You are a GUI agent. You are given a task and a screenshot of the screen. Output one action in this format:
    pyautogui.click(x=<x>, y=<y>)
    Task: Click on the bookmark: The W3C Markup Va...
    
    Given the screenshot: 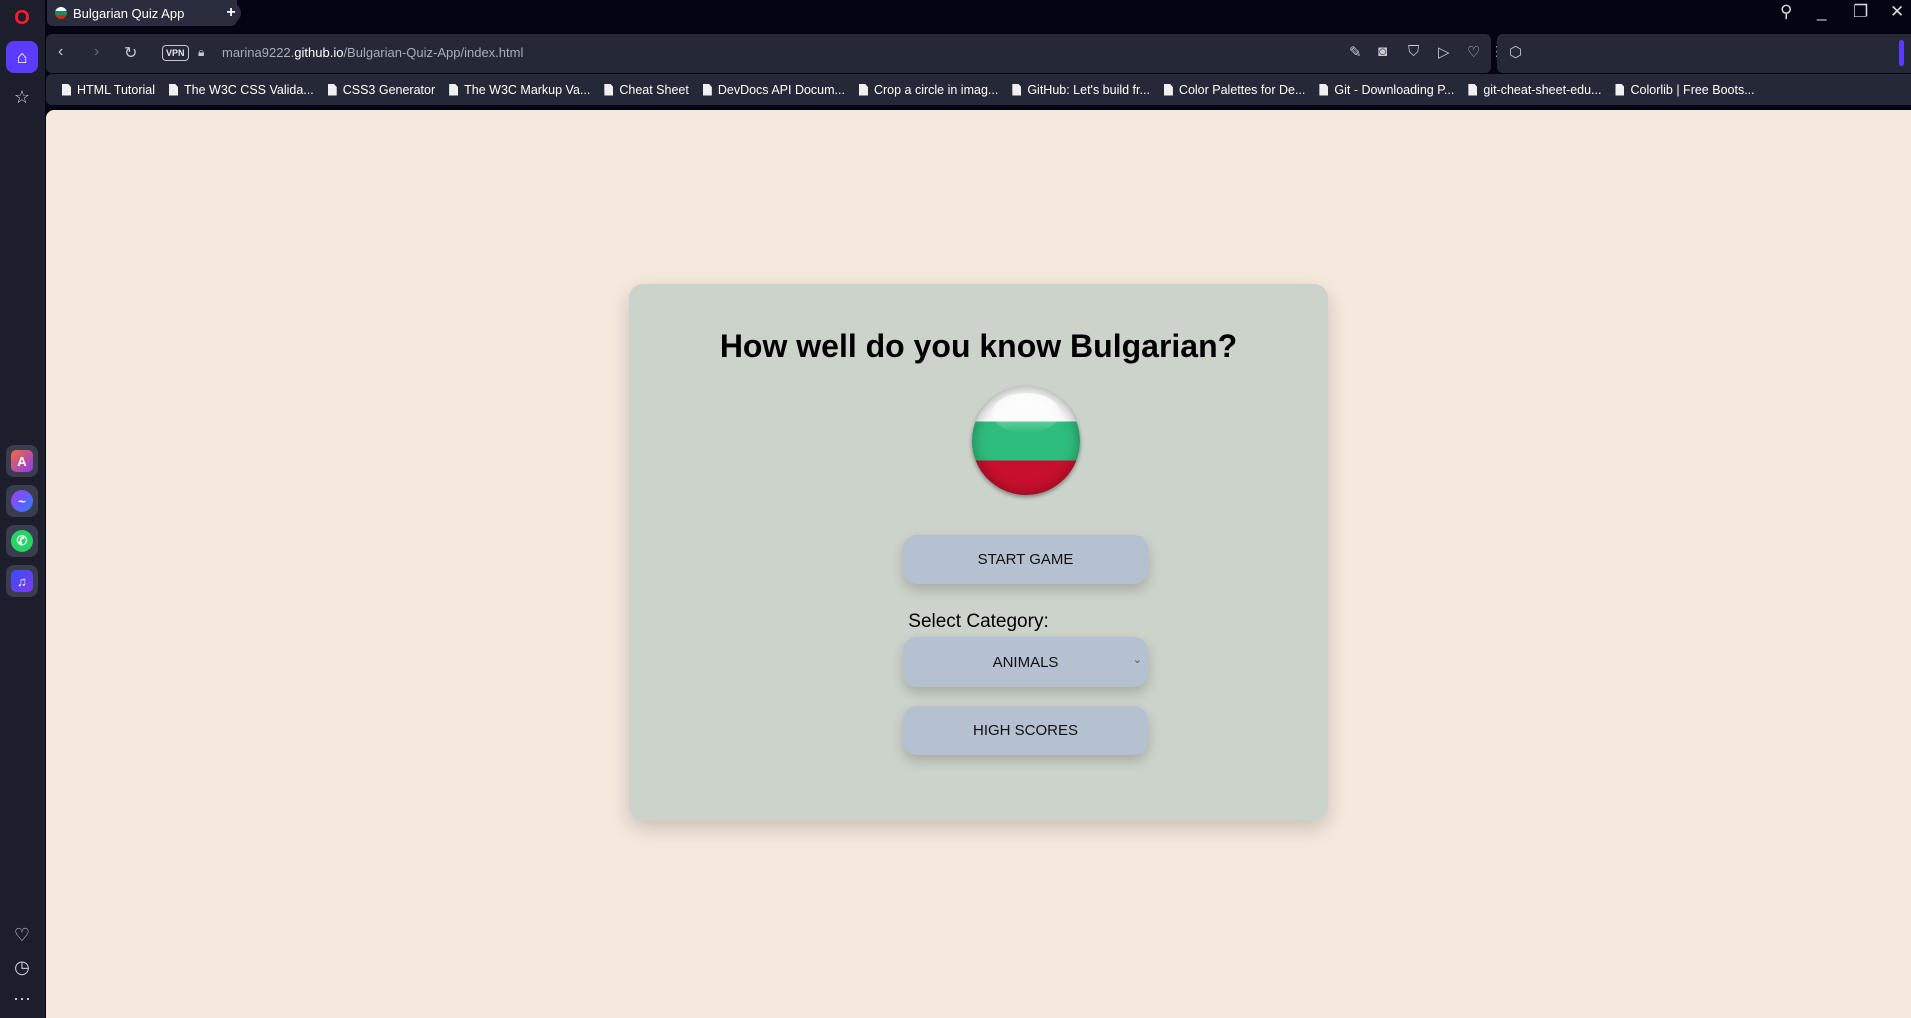 What is the action you would take?
    pyautogui.click(x=519, y=90)
    